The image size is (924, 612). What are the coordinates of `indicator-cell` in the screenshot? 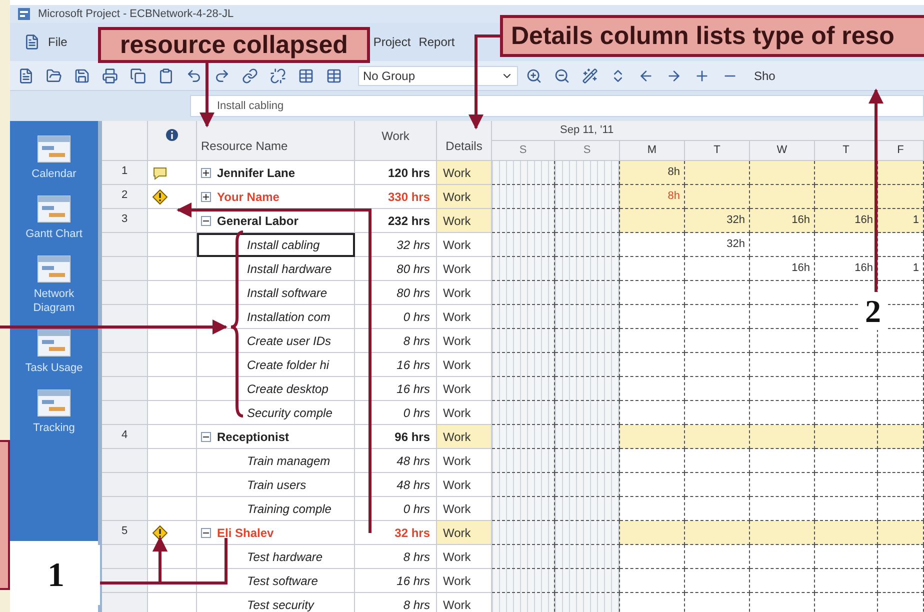 It's located at (172, 365).